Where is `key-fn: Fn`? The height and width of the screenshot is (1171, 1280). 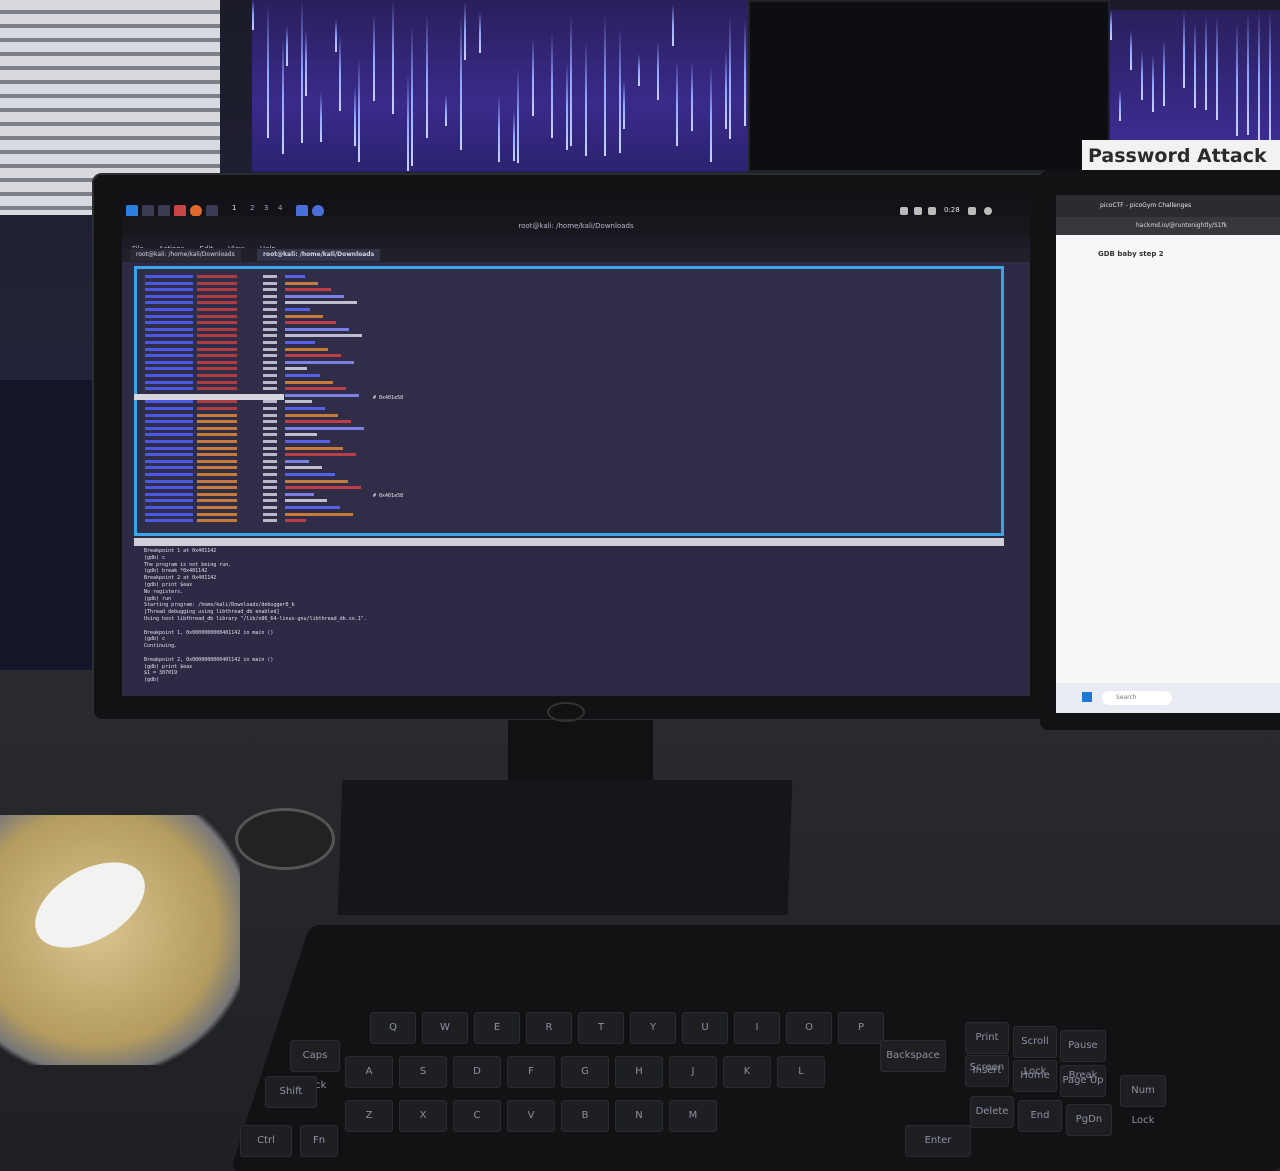 key-fn: Fn is located at coordinates (319, 1141).